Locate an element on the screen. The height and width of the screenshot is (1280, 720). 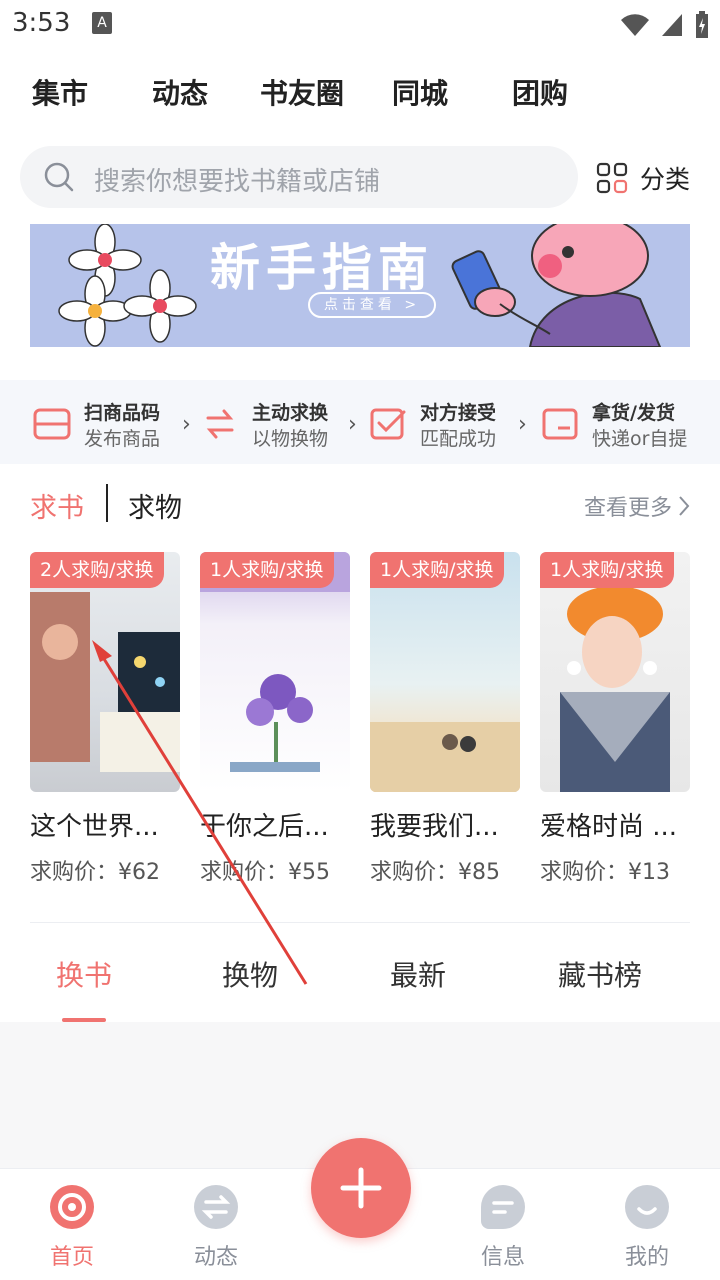
nav-profile: 我的 is located at coordinates (647, 1228).